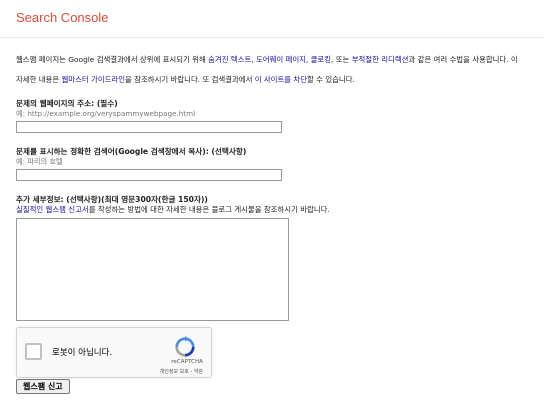  What do you see at coordinates (380, 59) in the screenshot?
I see `sneaky-redirects-link: 부적절한 리디렉션` at bounding box center [380, 59].